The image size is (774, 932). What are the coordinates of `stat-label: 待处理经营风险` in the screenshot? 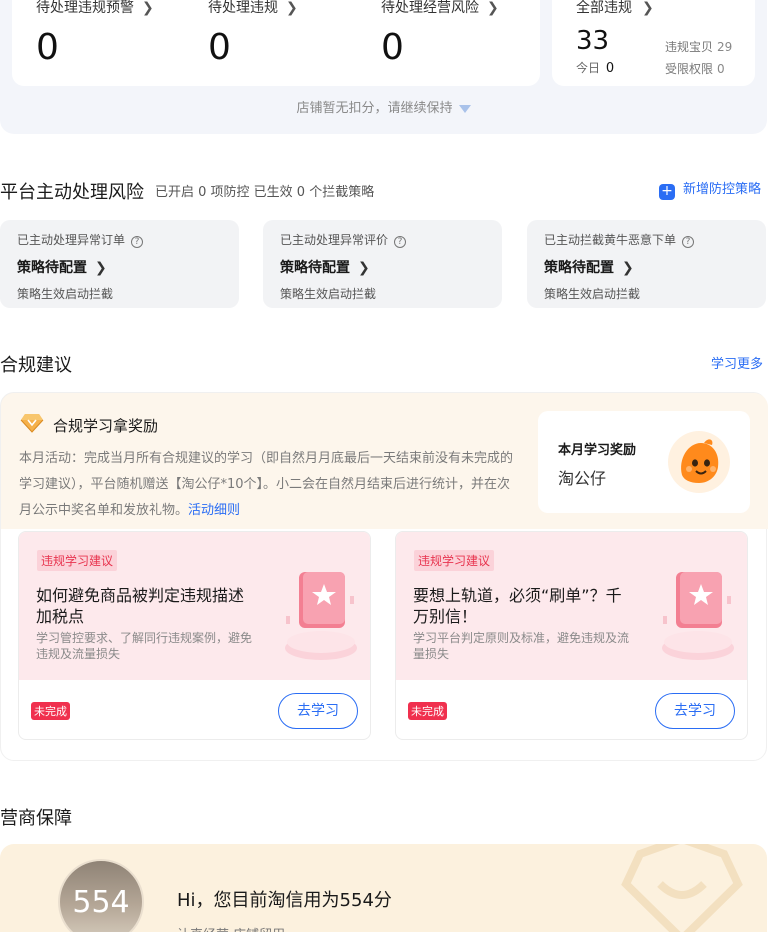 It's located at (430, 8).